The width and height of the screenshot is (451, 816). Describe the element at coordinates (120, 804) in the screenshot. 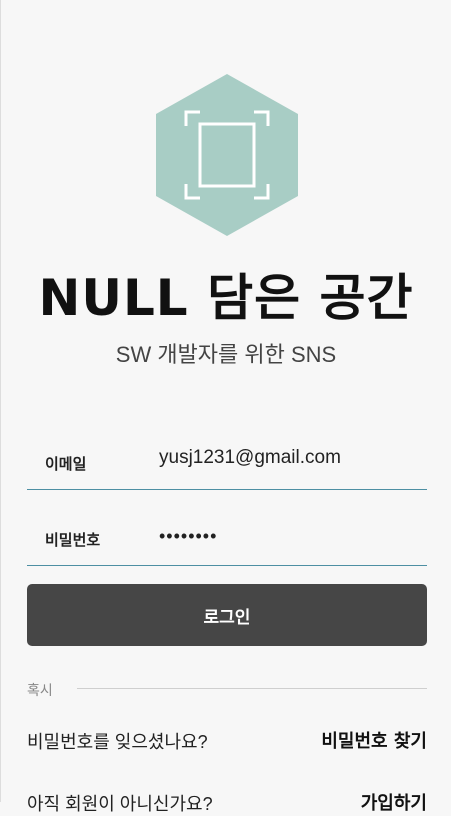

I see `signup-text: 아직 회원이 아니신가요?` at that location.